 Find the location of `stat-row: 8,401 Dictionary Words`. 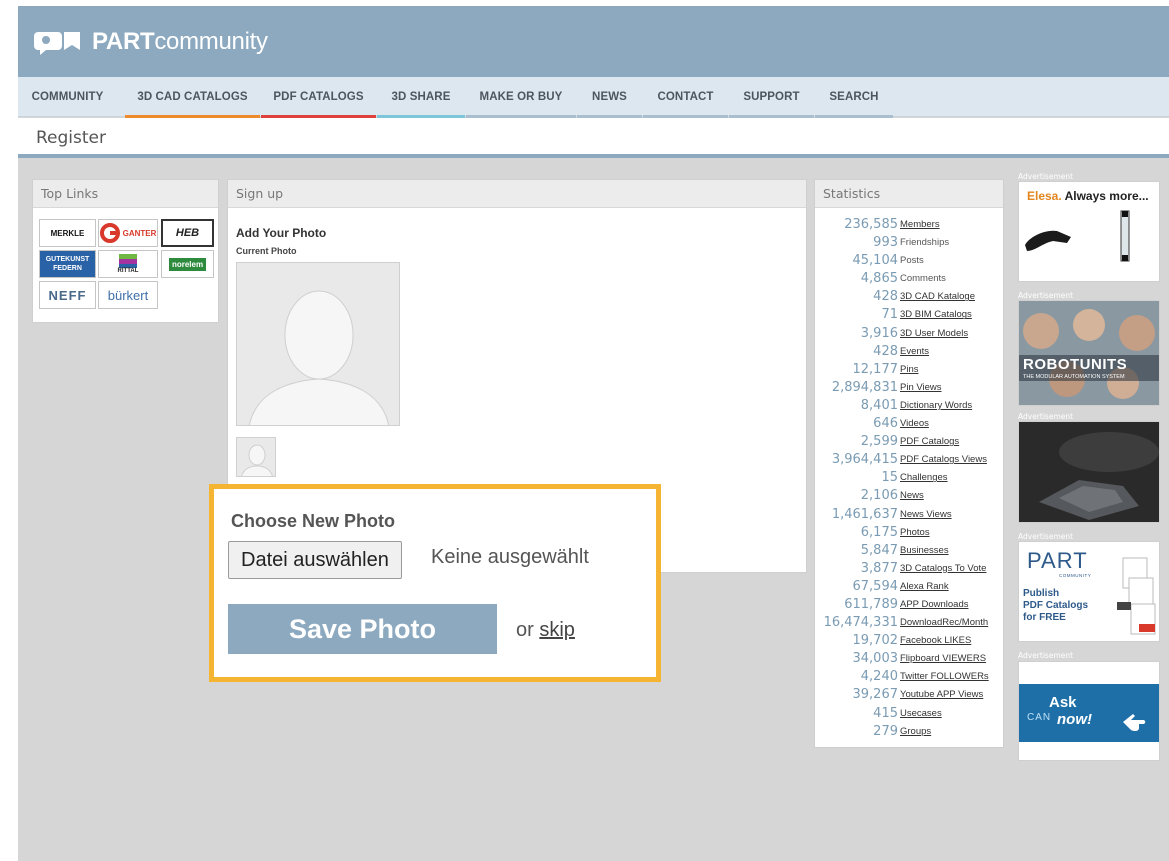

stat-row: 8,401 Dictionary Words is located at coordinates (910, 406).